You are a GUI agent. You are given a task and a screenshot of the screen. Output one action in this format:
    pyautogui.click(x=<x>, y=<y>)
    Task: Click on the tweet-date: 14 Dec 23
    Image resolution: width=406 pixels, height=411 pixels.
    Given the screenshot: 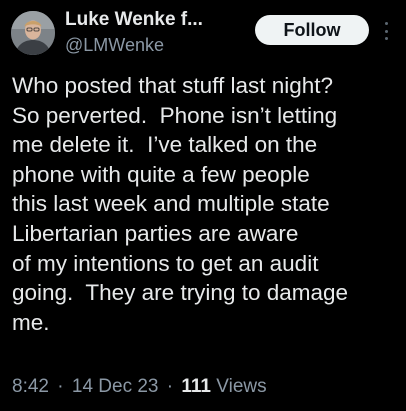 What is the action you would take?
    pyautogui.click(x=115, y=386)
    